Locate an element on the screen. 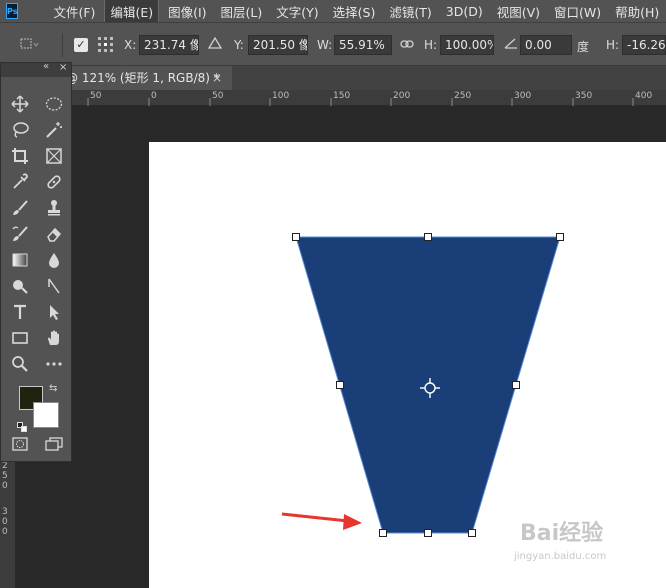 The image size is (666, 588). document-tab: @ 121% (矩形 1, RGB/8) * × is located at coordinates (147, 78).